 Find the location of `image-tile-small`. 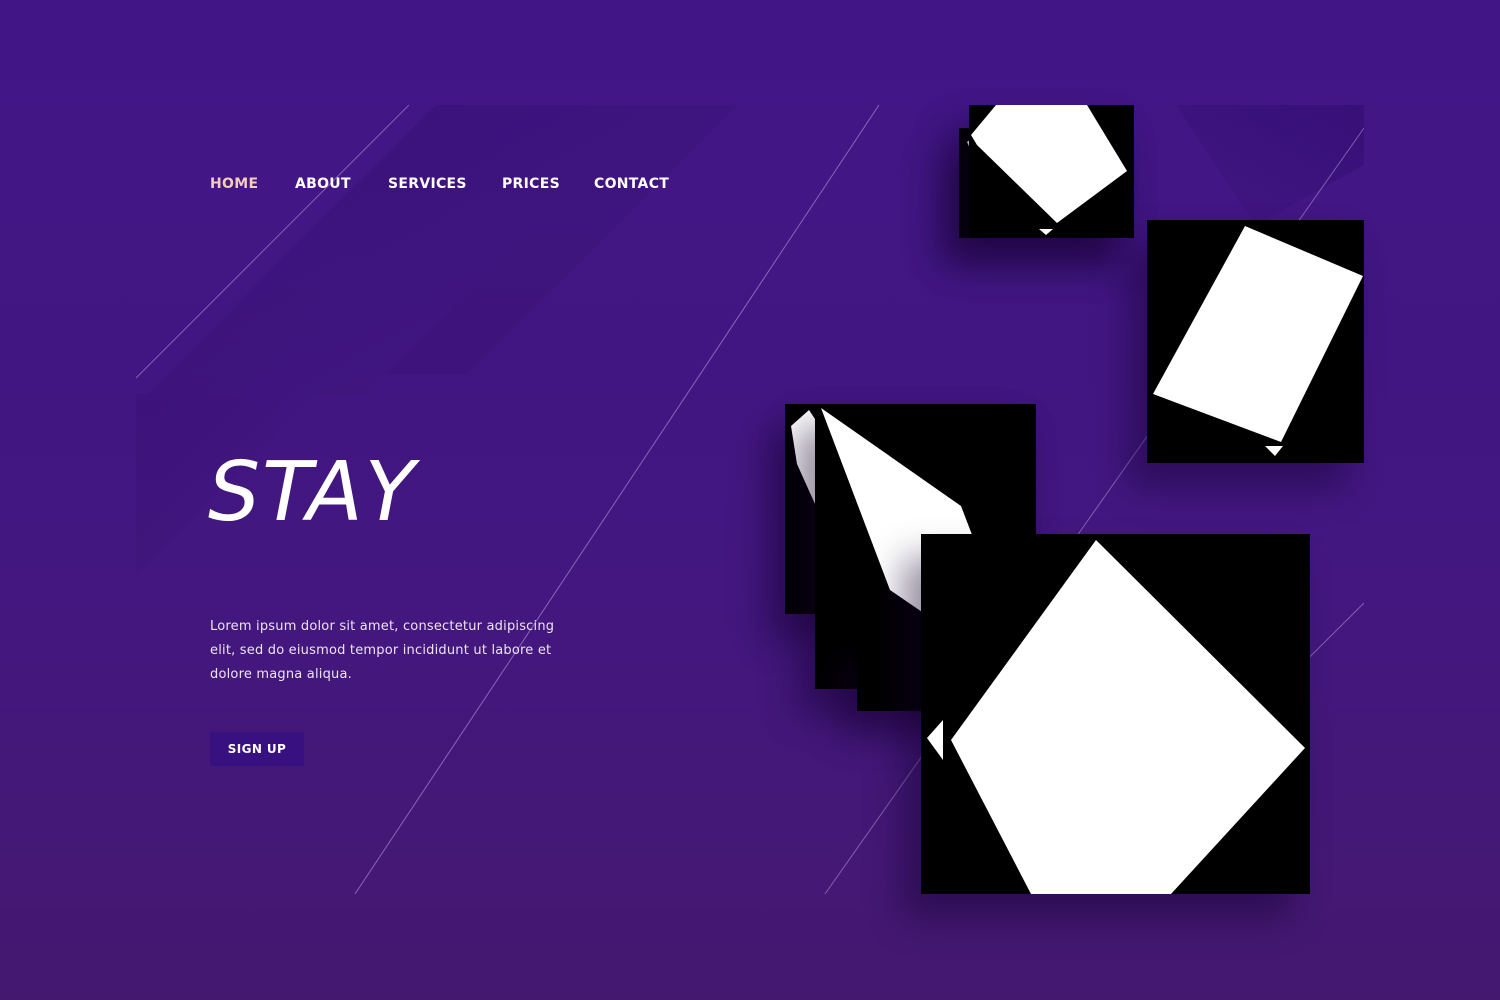

image-tile-small is located at coordinates (1051, 171).